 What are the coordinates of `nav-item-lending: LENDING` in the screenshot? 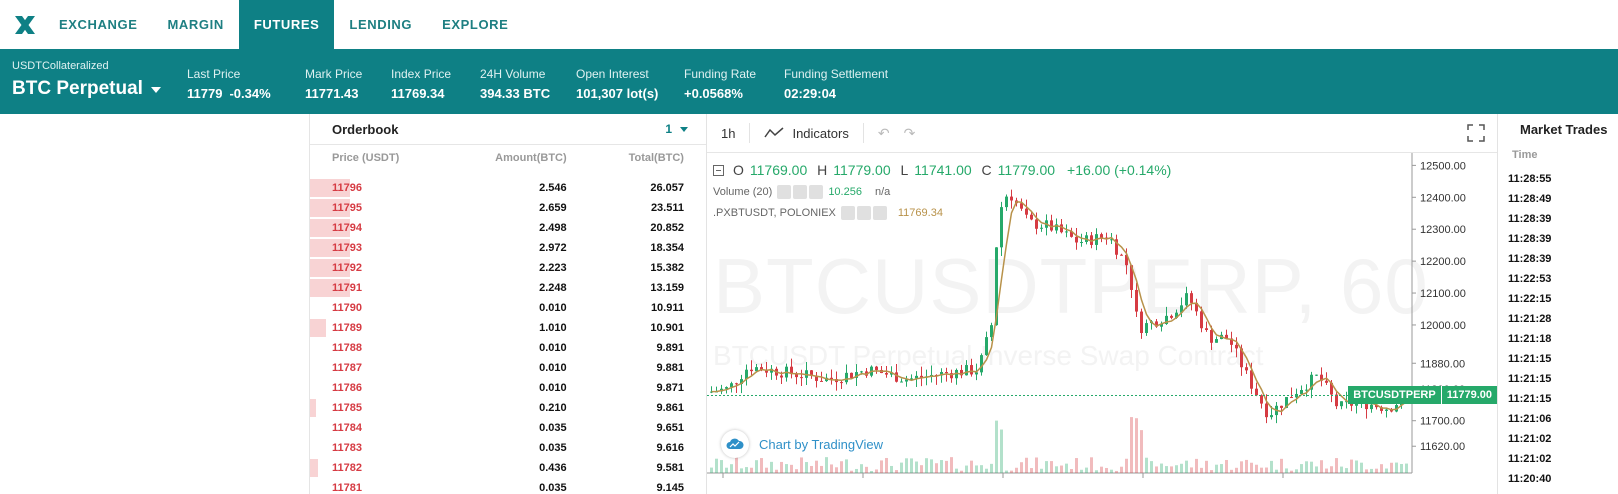 It's located at (380, 24).